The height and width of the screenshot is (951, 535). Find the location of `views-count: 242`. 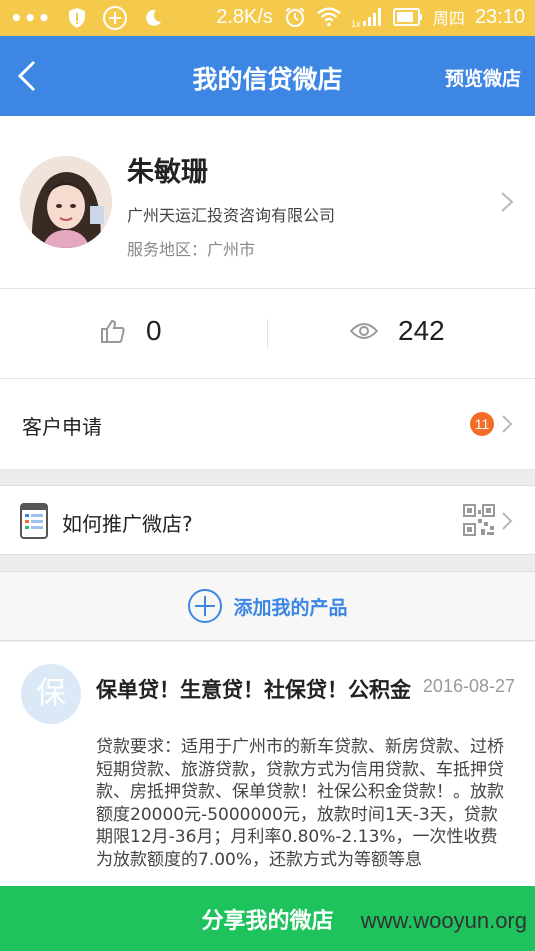

views-count: 242 is located at coordinates (421, 330).